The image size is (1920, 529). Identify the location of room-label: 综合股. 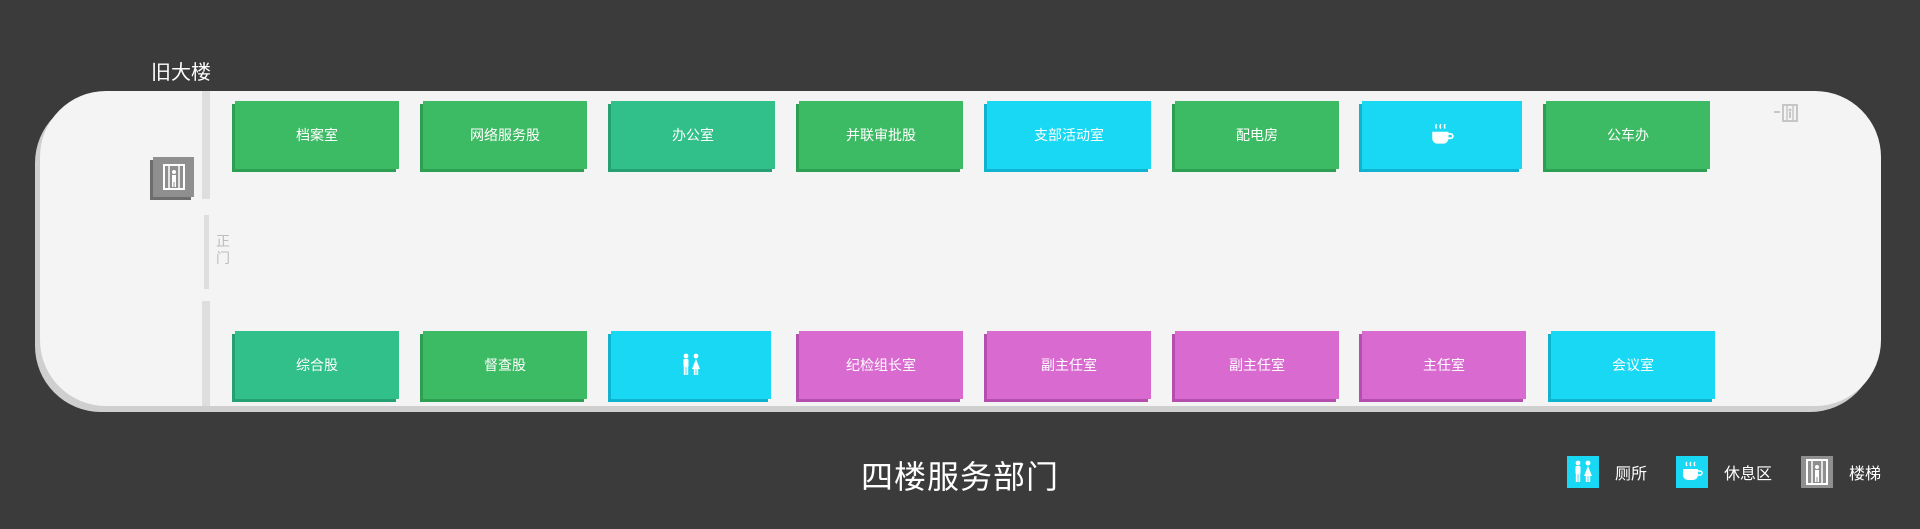
(317, 366).